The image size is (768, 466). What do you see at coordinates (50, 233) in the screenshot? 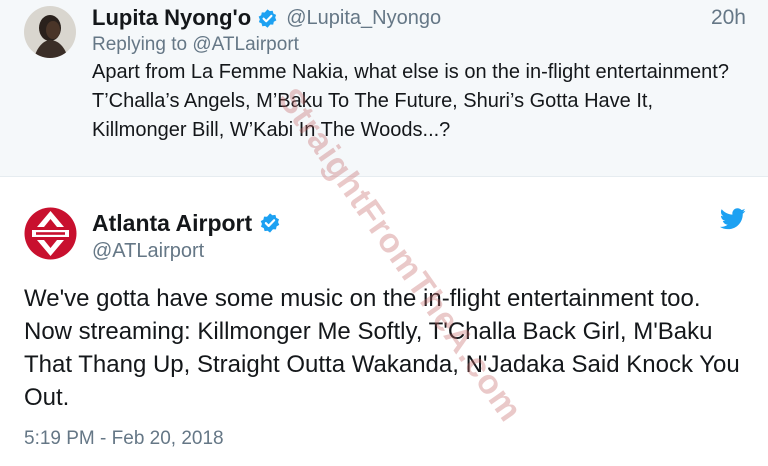
I see `avatar-atl-logo` at bounding box center [50, 233].